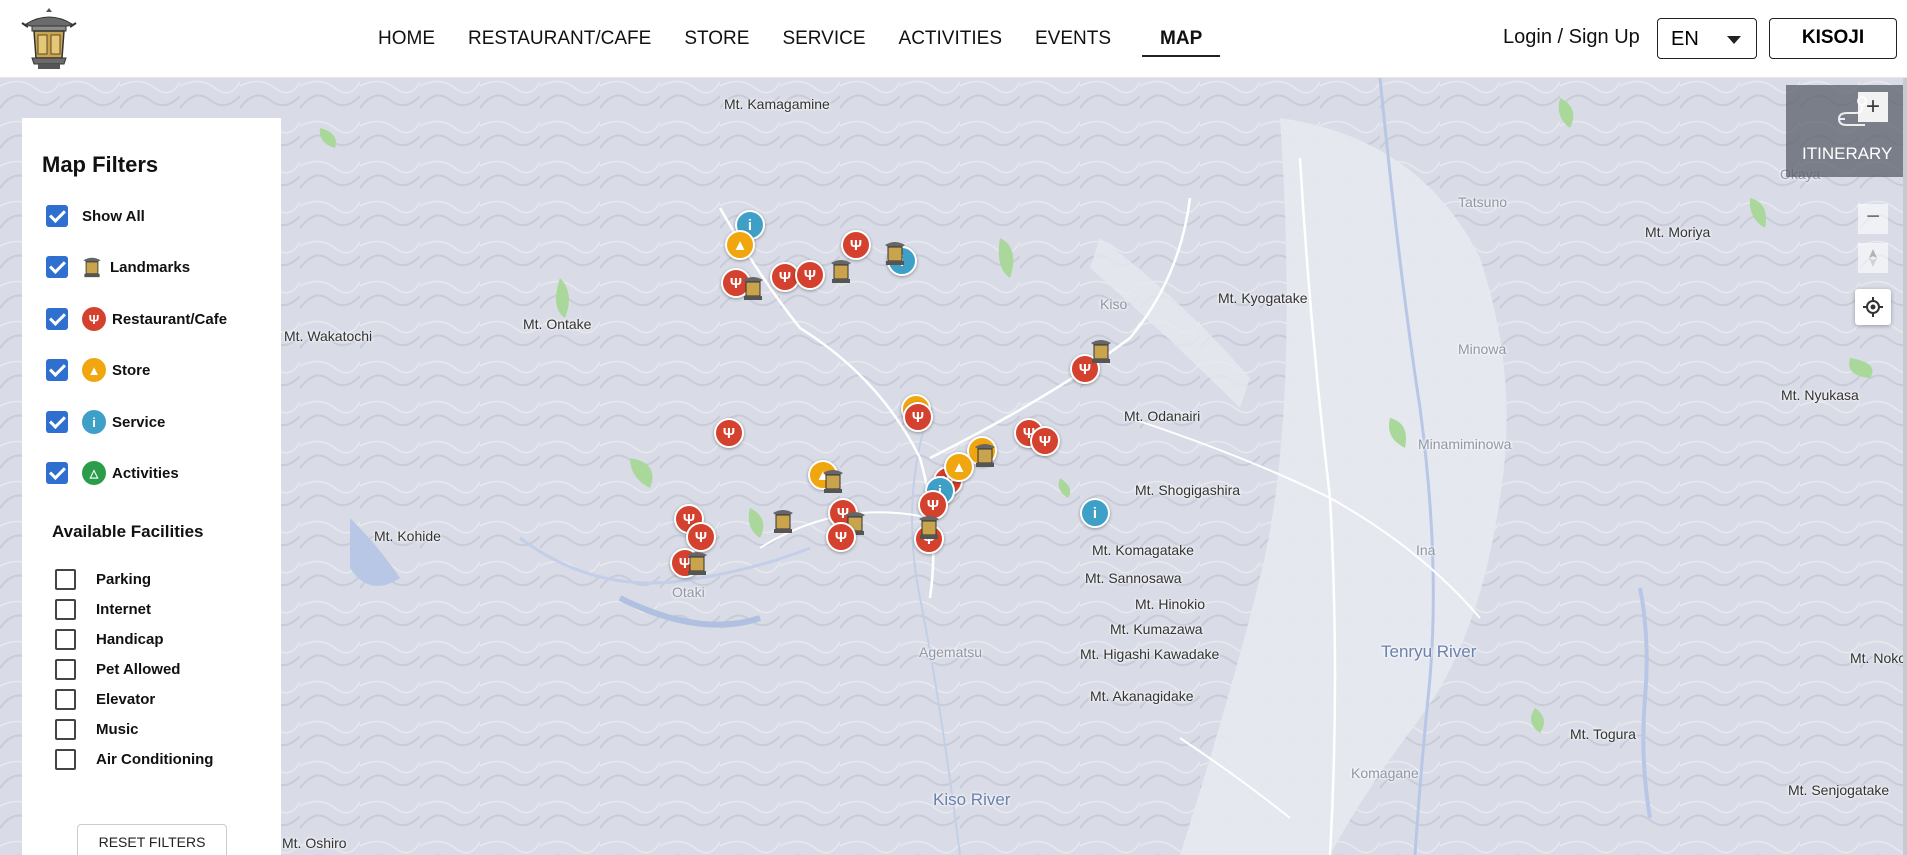 Image resolution: width=1907 pixels, height=855 pixels. Describe the element at coordinates (92, 267) in the screenshot. I see `lantern-icon` at that location.